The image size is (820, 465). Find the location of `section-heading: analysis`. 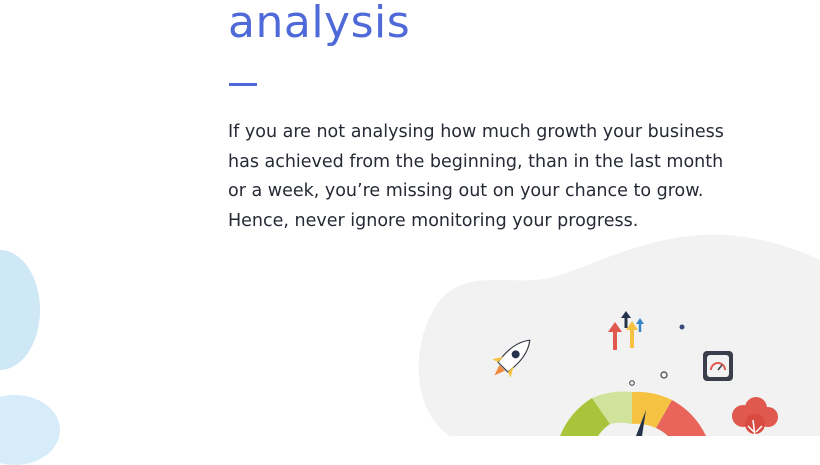

section-heading: analysis is located at coordinates (319, 24).